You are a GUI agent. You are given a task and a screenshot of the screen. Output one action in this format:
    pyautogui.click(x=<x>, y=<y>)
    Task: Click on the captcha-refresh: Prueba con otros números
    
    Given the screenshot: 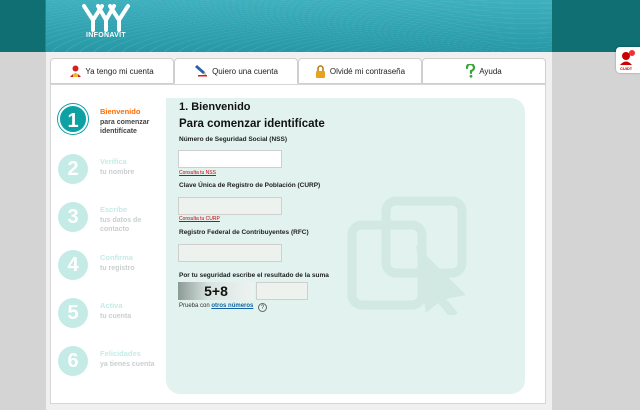 What is the action you would take?
    pyautogui.click(x=216, y=306)
    